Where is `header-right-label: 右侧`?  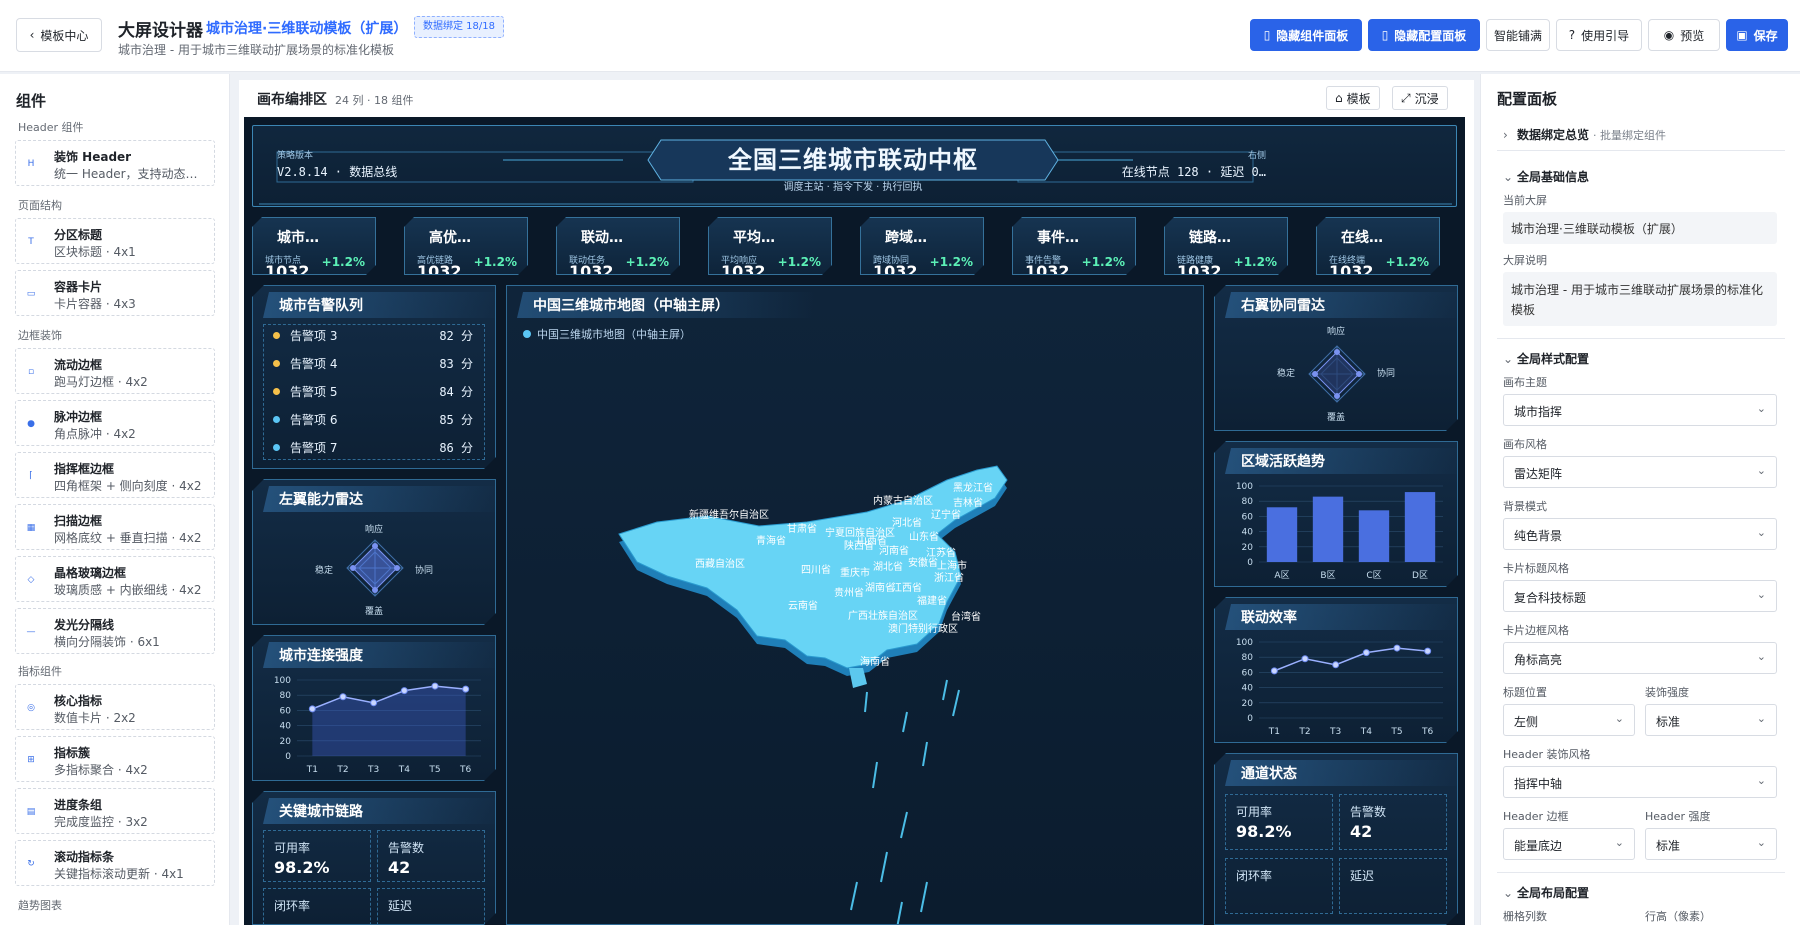 header-right-label: 右侧 is located at coordinates (1256, 156).